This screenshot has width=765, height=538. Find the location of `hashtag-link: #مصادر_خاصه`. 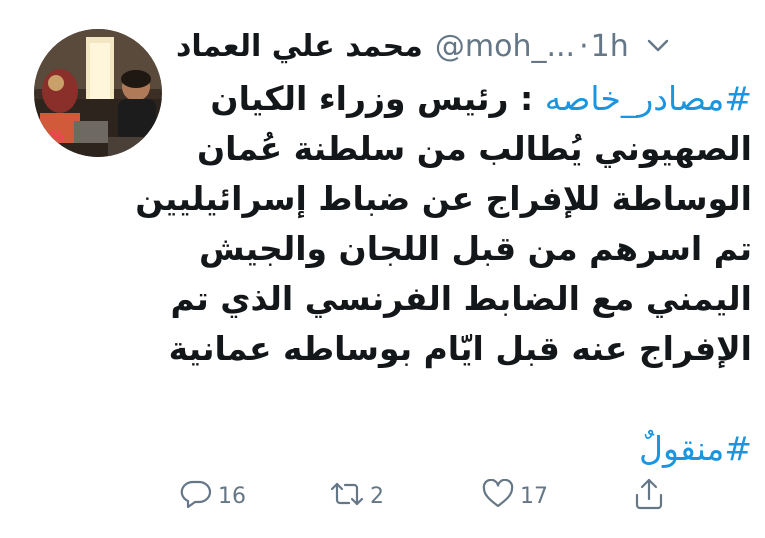

hashtag-link: #مصادر_خاصه is located at coordinates (648, 98).